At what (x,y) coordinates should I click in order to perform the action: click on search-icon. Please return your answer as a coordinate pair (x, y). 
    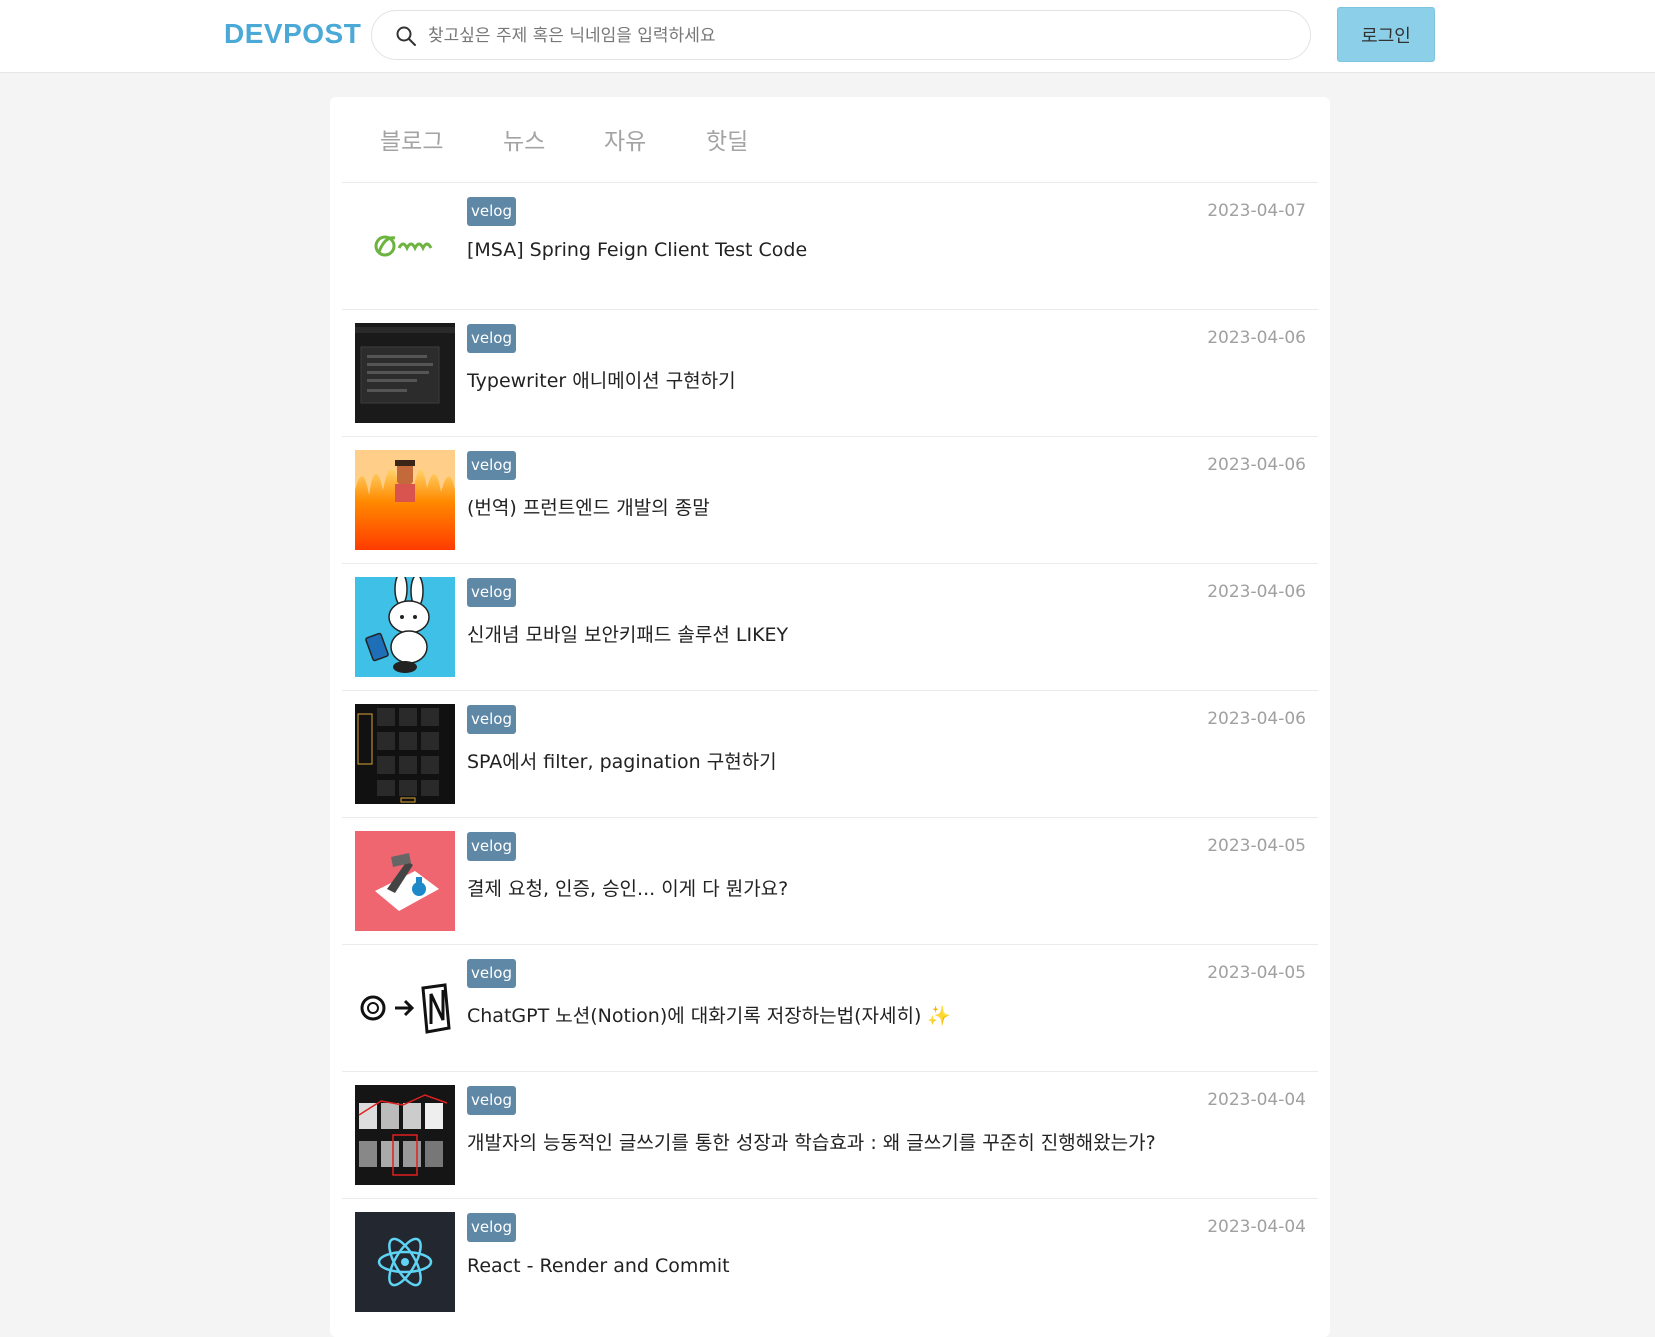
    Looking at the image, I should click on (406, 36).